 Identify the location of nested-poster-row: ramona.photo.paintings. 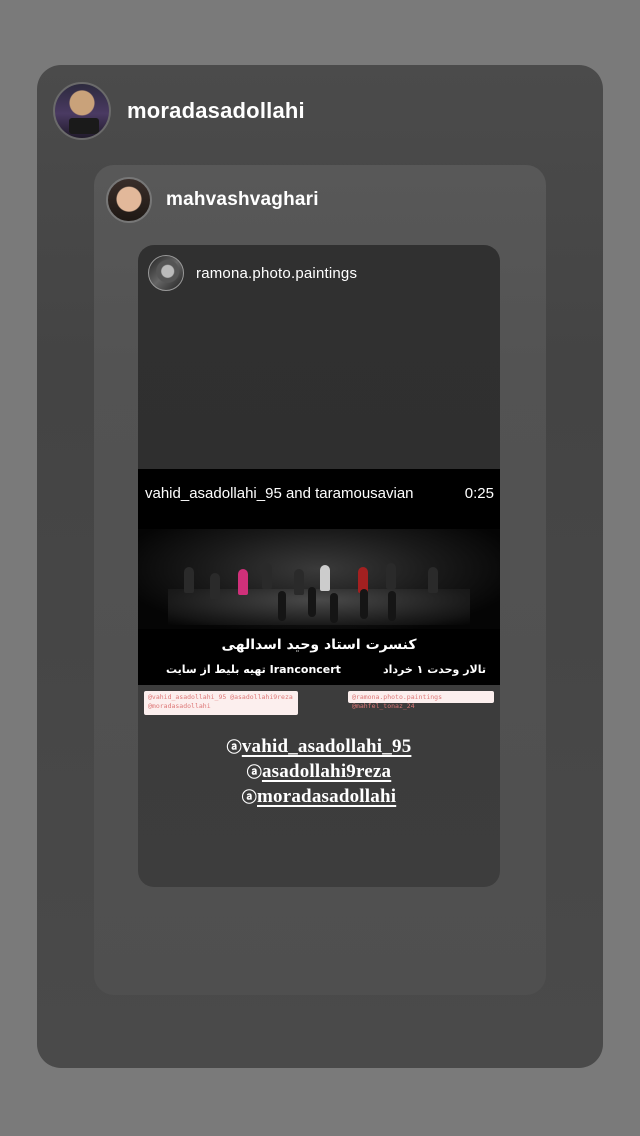
(252, 273).